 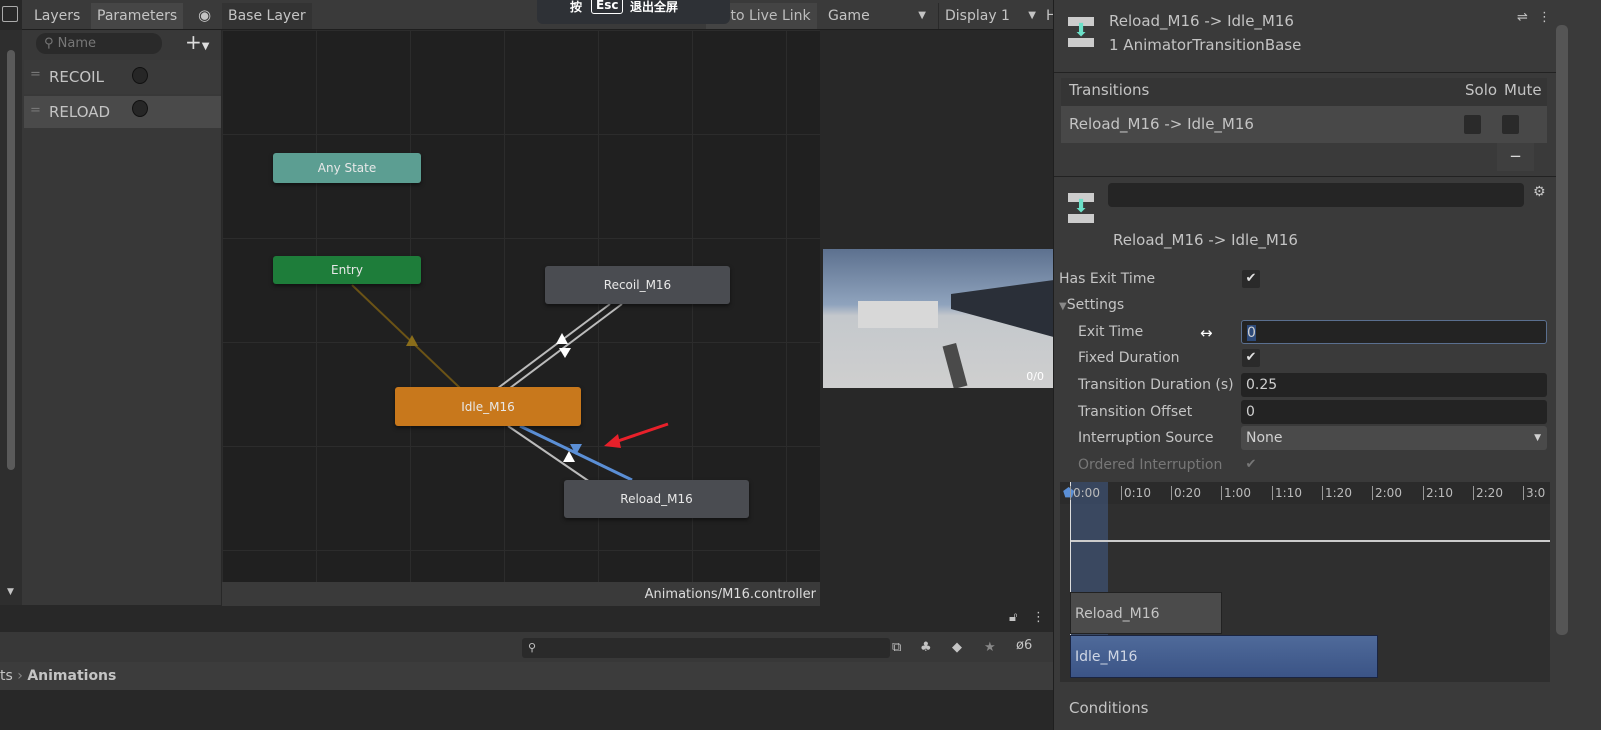 What do you see at coordinates (1387, 493) in the screenshot?
I see `timeline-tick: 2:00` at bounding box center [1387, 493].